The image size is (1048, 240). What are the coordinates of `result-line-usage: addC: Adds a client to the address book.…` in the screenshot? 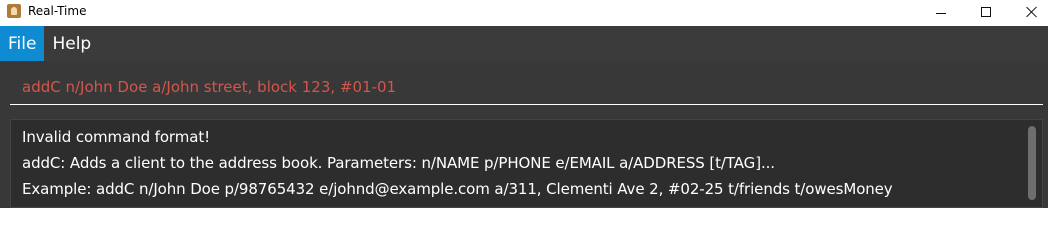 It's located at (398, 163).